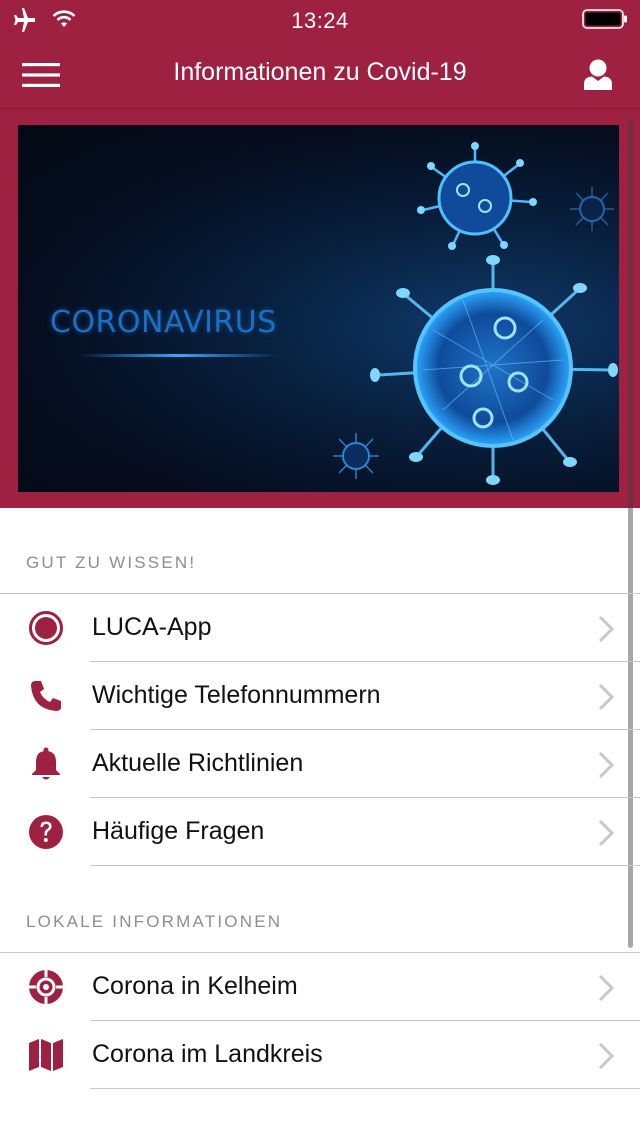  I want to click on question-circle-icon, so click(46, 832).